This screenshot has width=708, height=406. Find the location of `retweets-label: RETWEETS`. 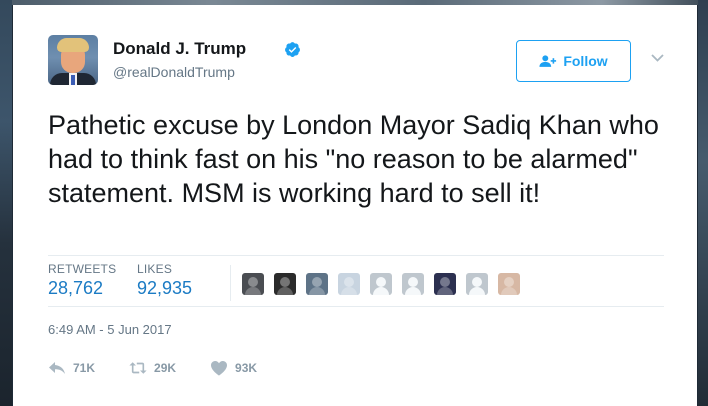

retweets-label: RETWEETS is located at coordinates (82, 269).